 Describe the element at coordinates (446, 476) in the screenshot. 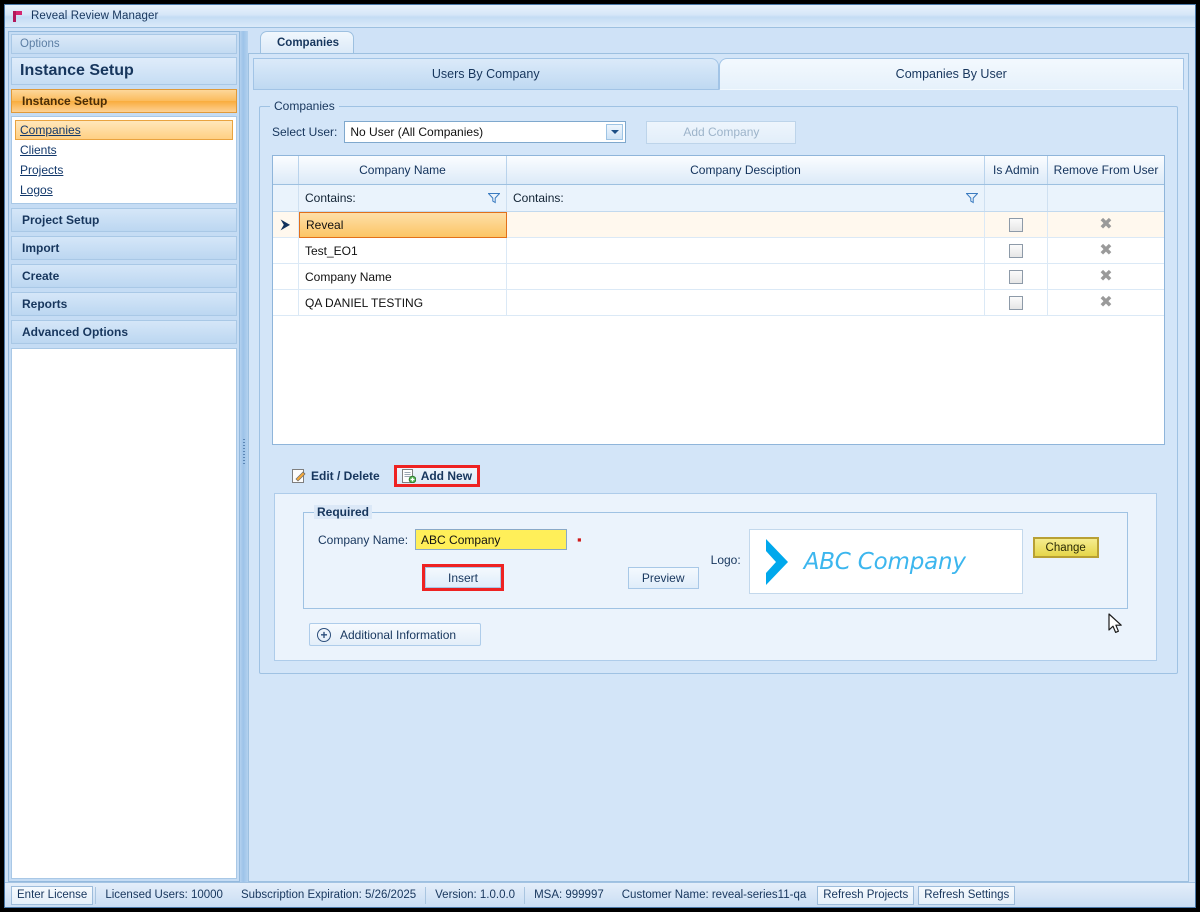

I see `add-new-label: Add New` at that location.